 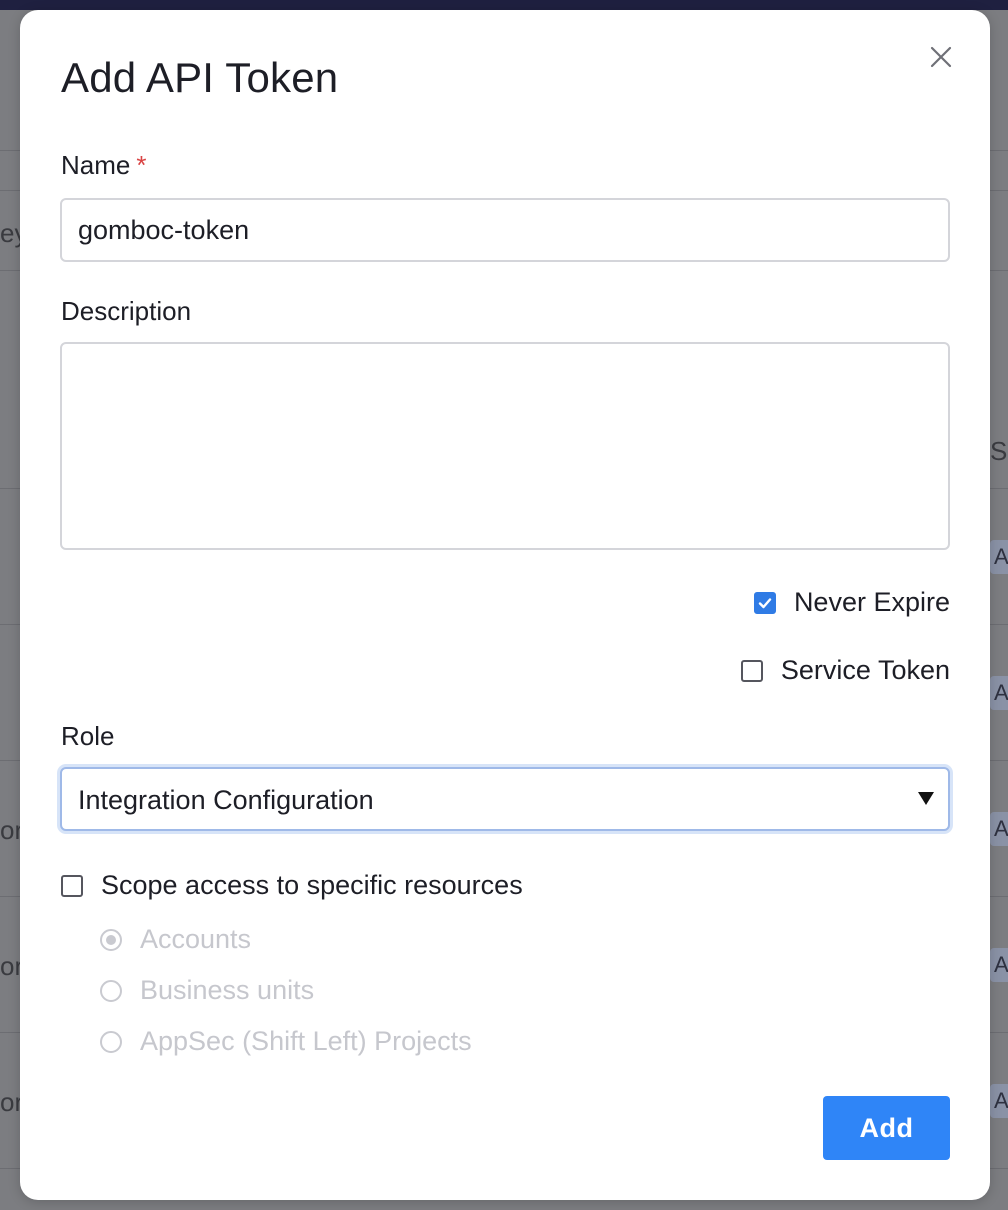 I want to click on service-token-label: Service Token, so click(x=865, y=670).